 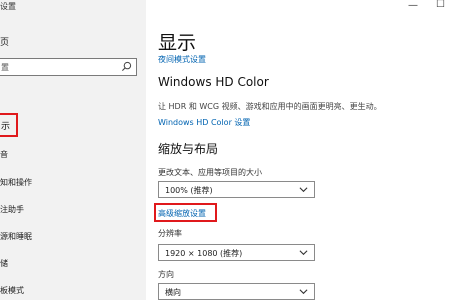 I want to click on orientation-label: 方向, so click(x=166, y=274).